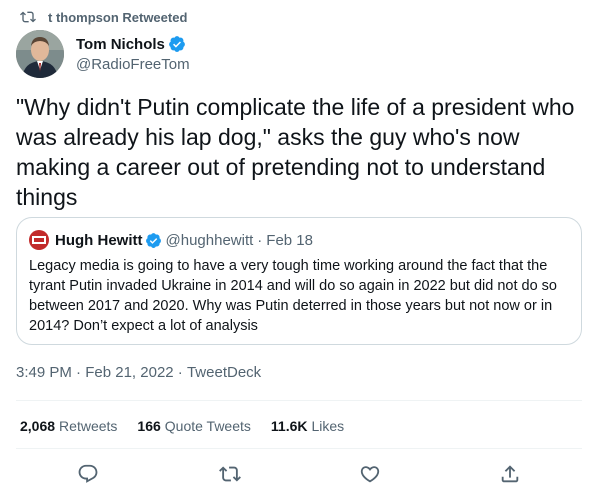 The image size is (598, 499). I want to click on quoted-tweet-date: Feb 18, so click(289, 240).